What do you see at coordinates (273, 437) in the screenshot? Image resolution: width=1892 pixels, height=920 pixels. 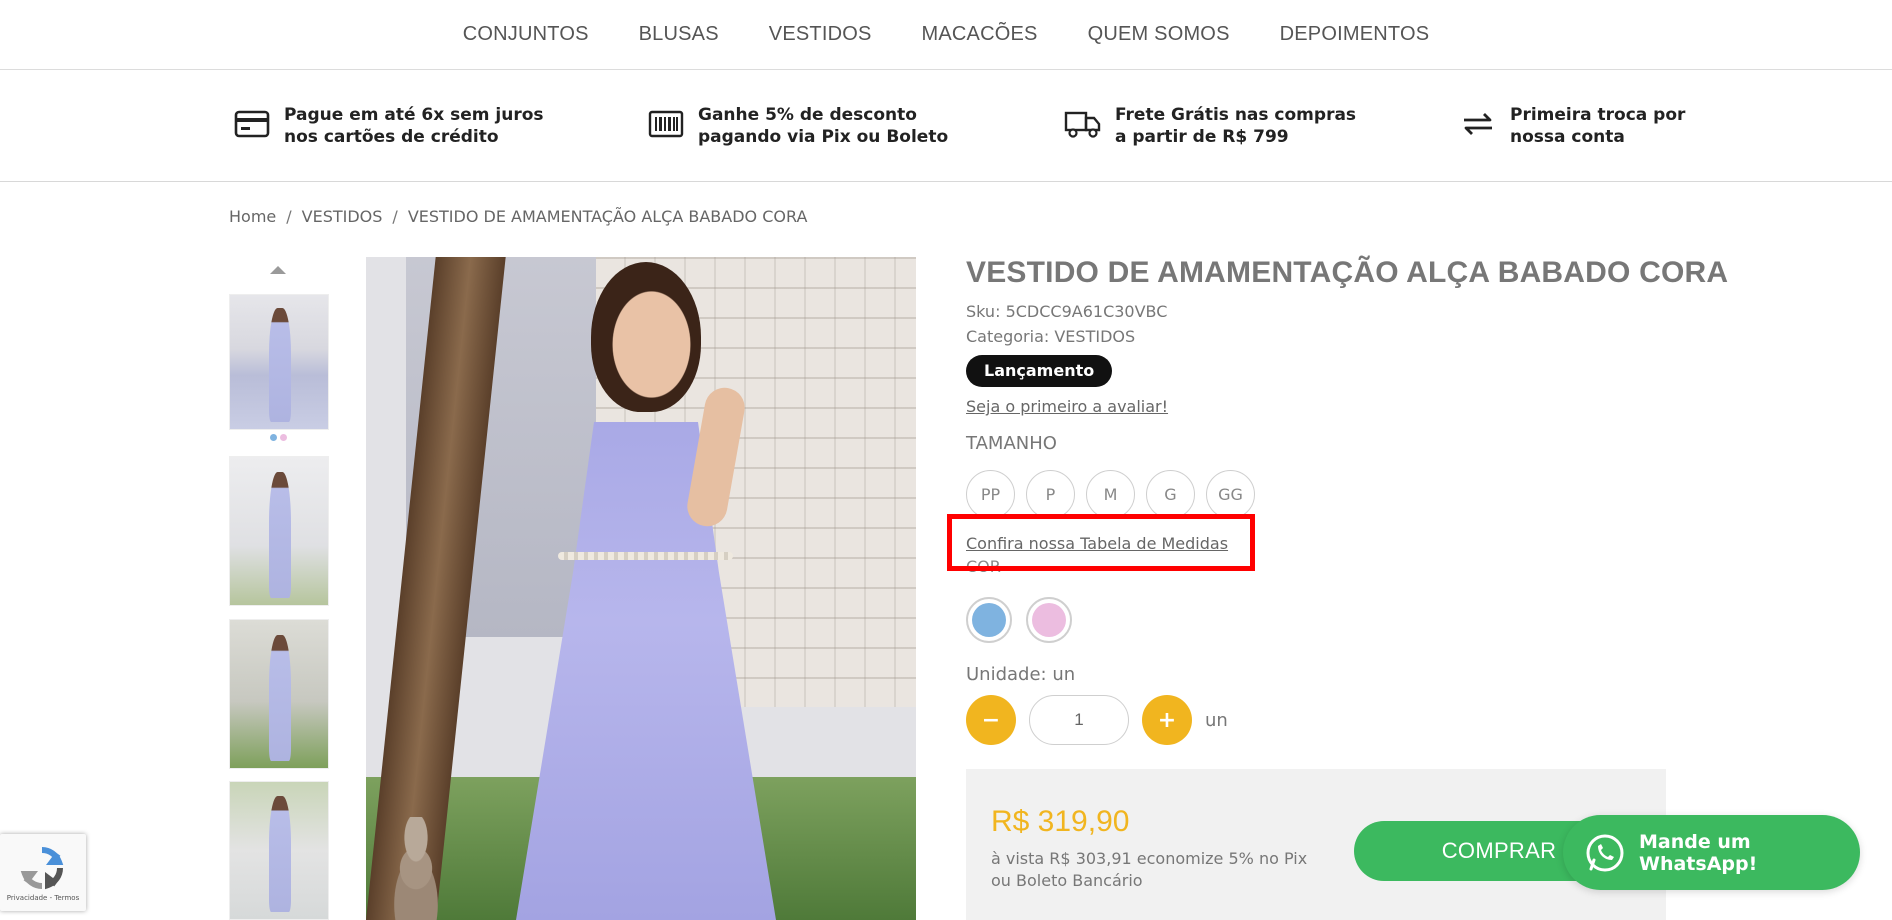 I see `thumbnail-dot-blue` at bounding box center [273, 437].